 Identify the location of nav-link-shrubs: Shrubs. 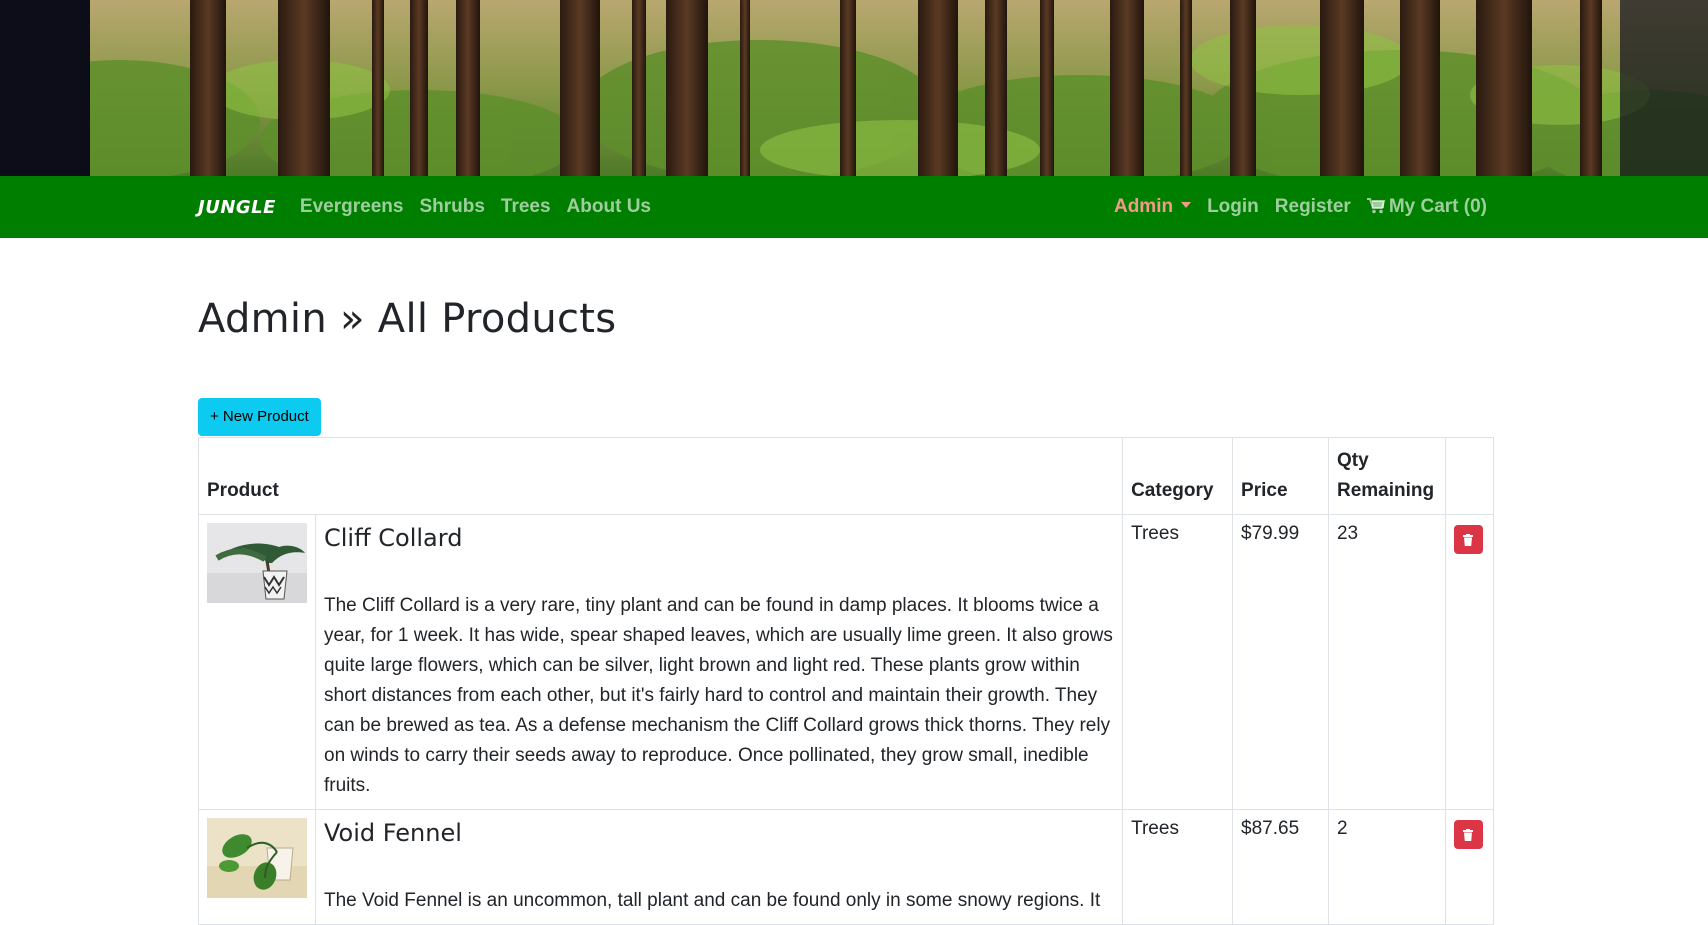
(451, 207).